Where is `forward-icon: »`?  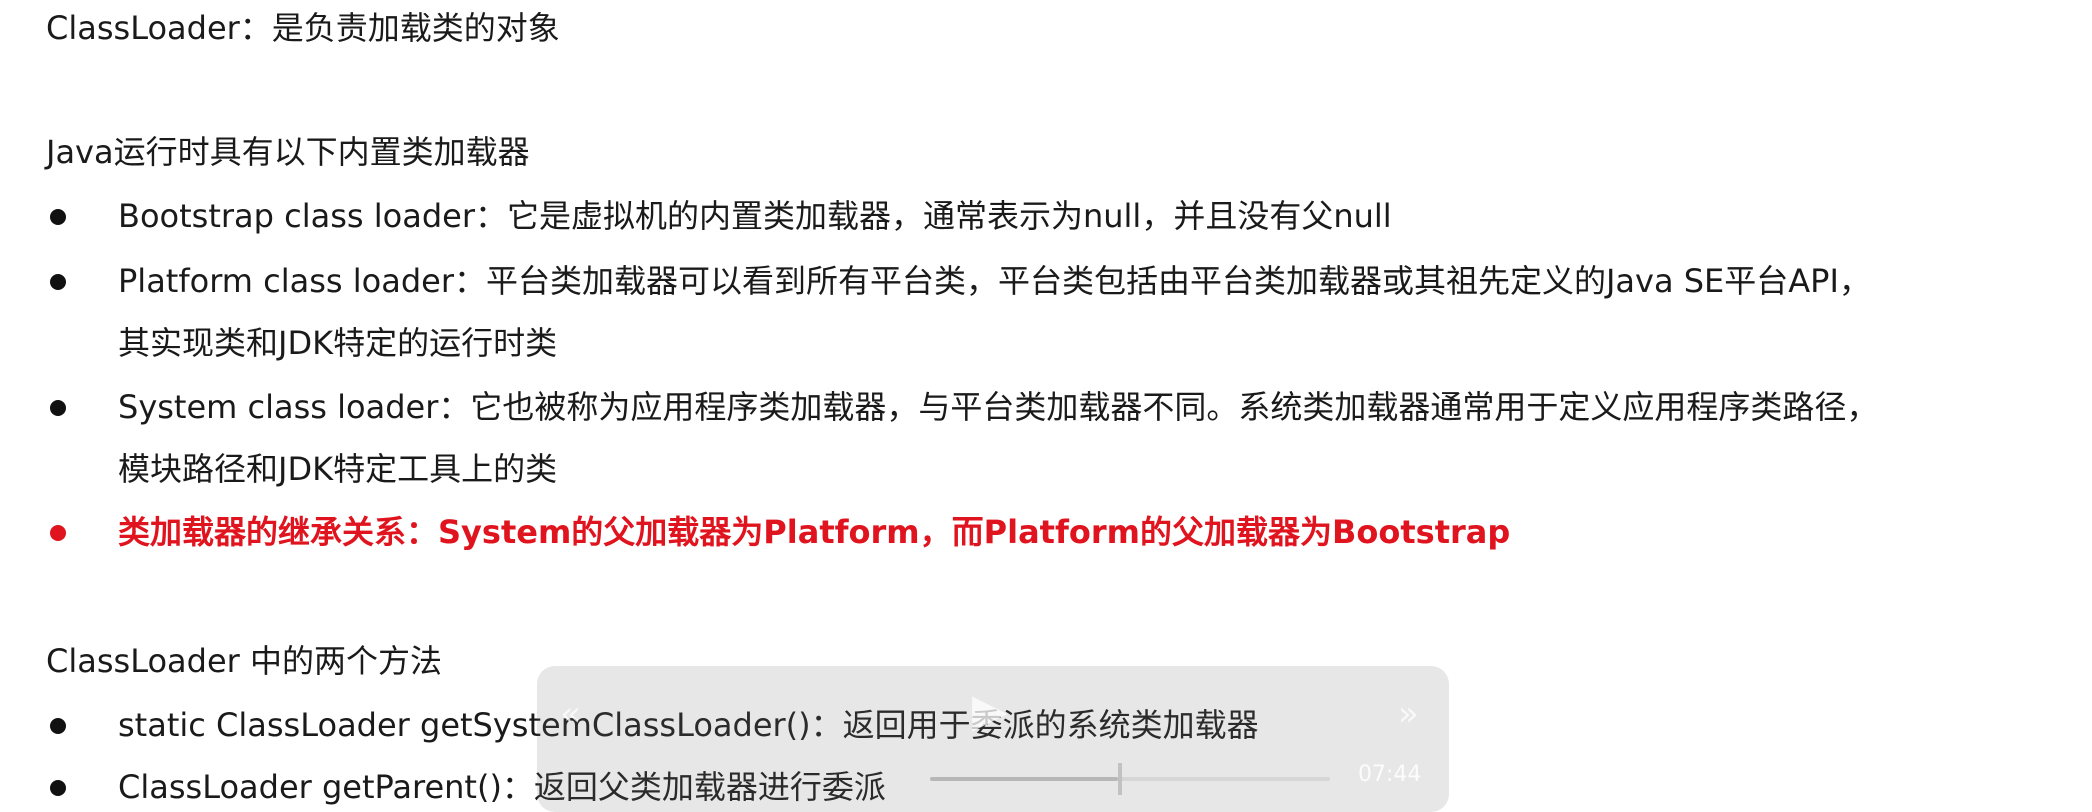
forward-icon: » is located at coordinates (1408, 714).